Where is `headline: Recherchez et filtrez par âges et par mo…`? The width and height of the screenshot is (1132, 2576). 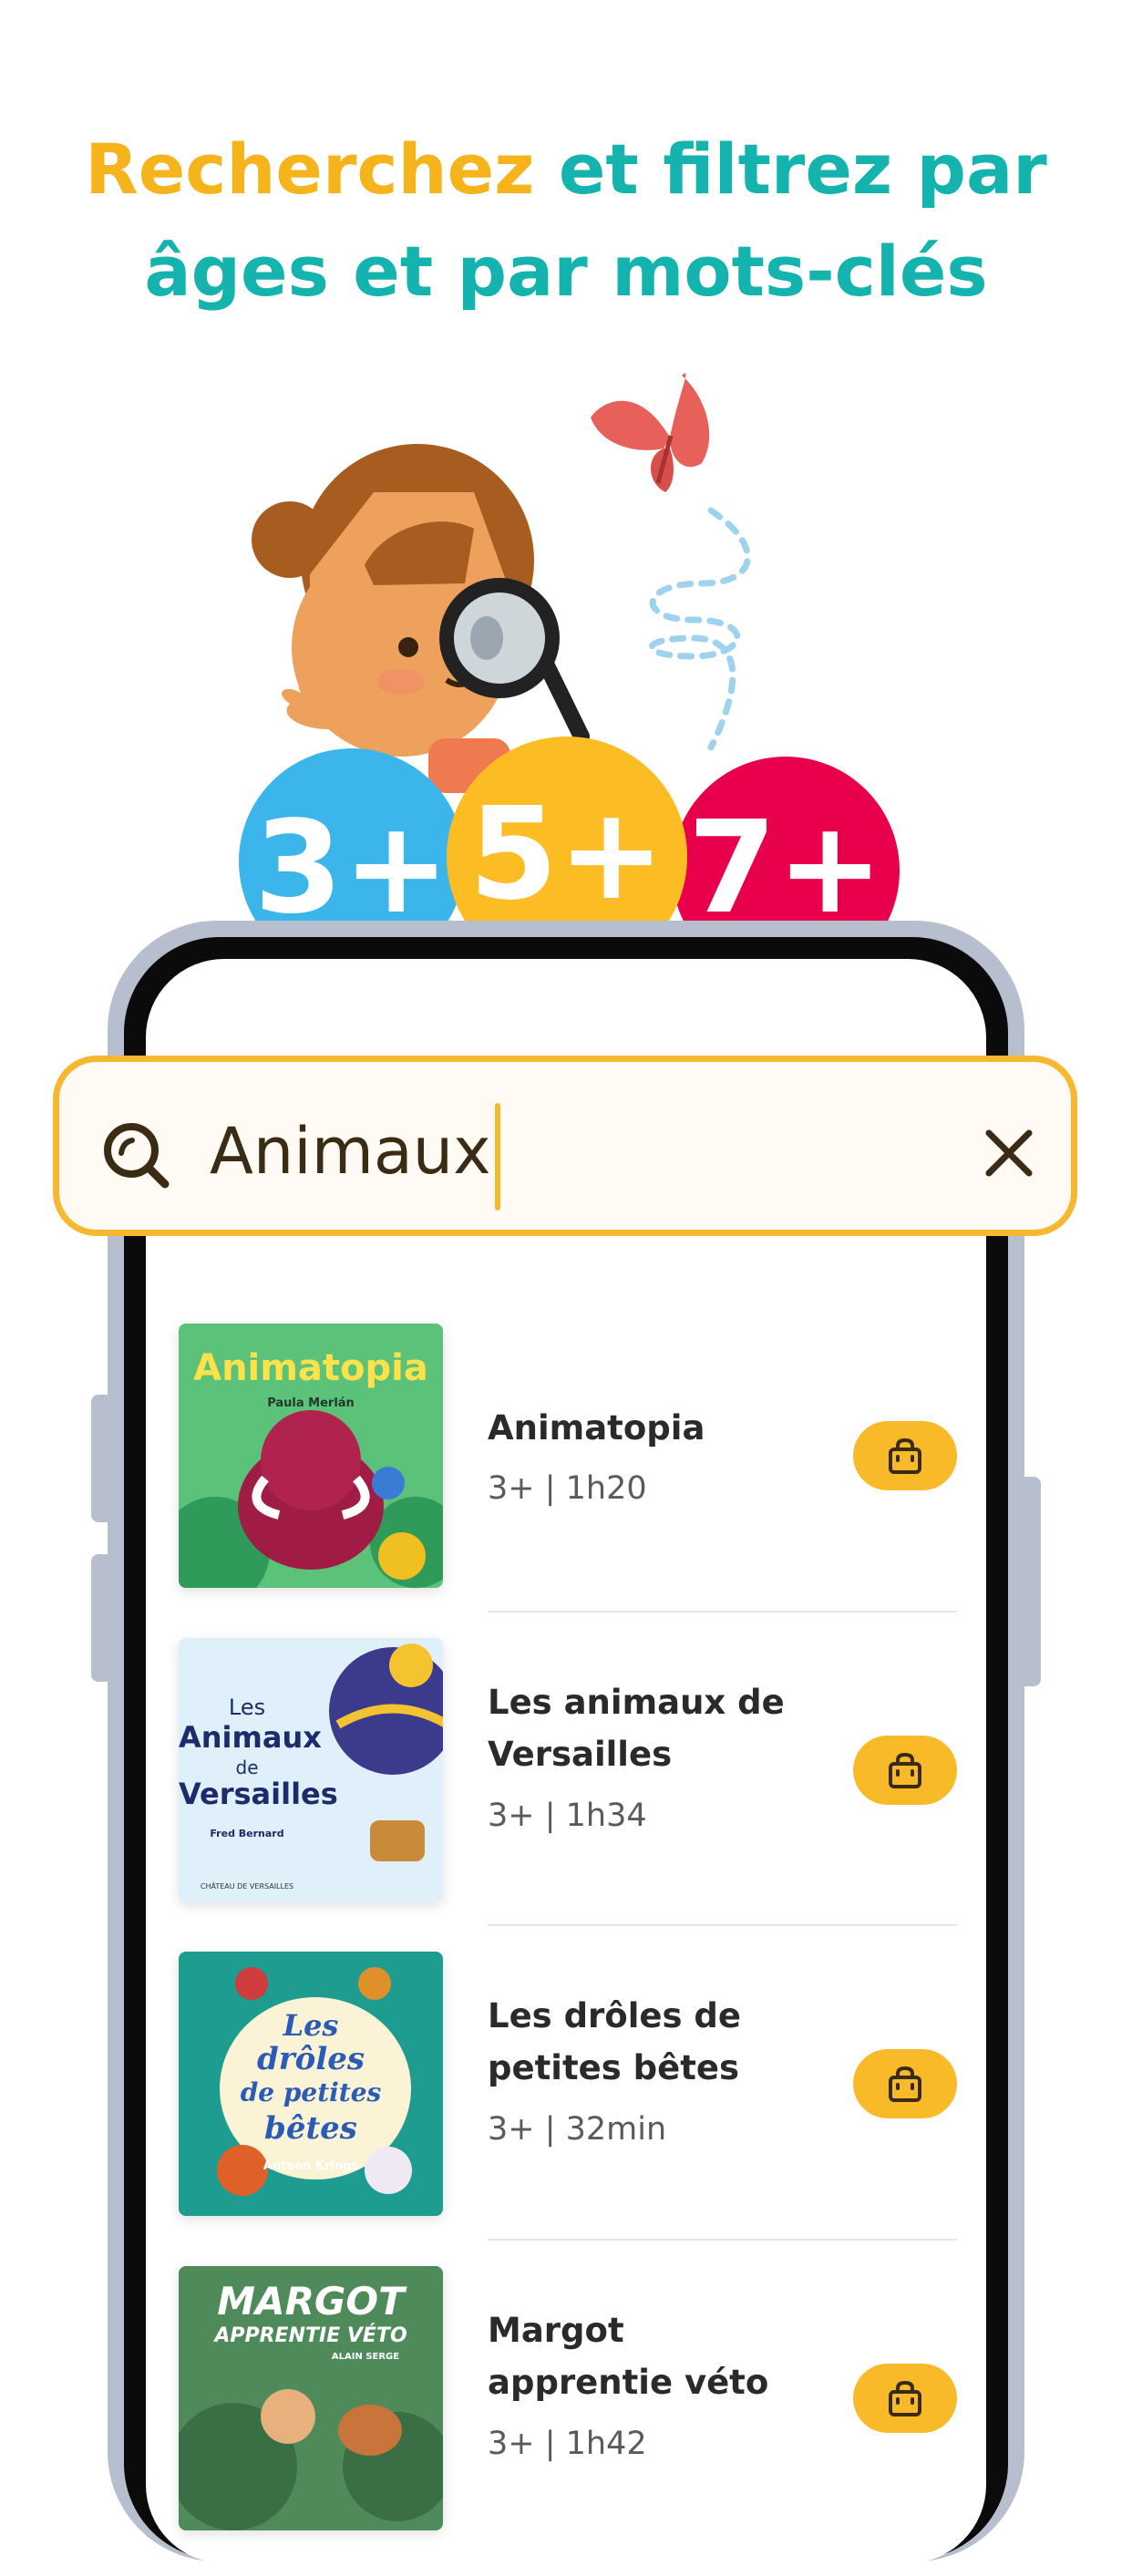 headline: Recherchez et filtrez par âges et par mo… is located at coordinates (566, 220).